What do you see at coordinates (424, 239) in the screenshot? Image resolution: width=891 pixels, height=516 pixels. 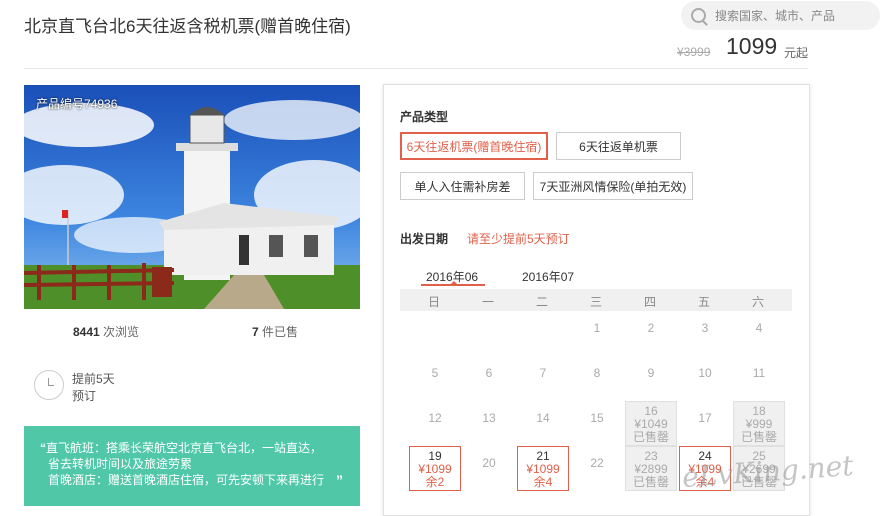 I see `departure-date-label: 出发日期` at bounding box center [424, 239].